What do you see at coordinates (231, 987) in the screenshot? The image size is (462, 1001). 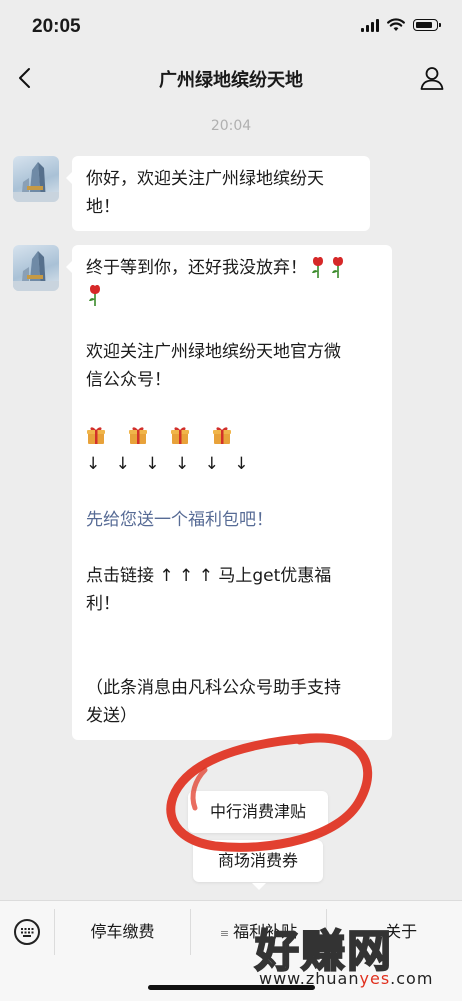 I see `home-indicator` at bounding box center [231, 987].